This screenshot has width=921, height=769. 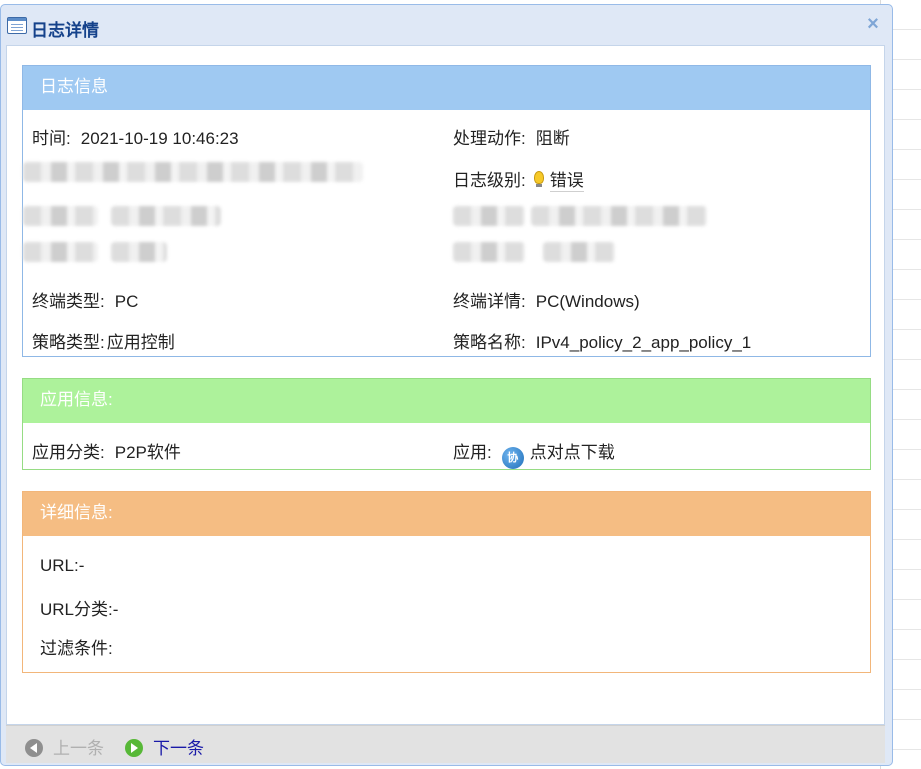 What do you see at coordinates (147, 452) in the screenshot?
I see `app-category-value: P2P软件` at bounding box center [147, 452].